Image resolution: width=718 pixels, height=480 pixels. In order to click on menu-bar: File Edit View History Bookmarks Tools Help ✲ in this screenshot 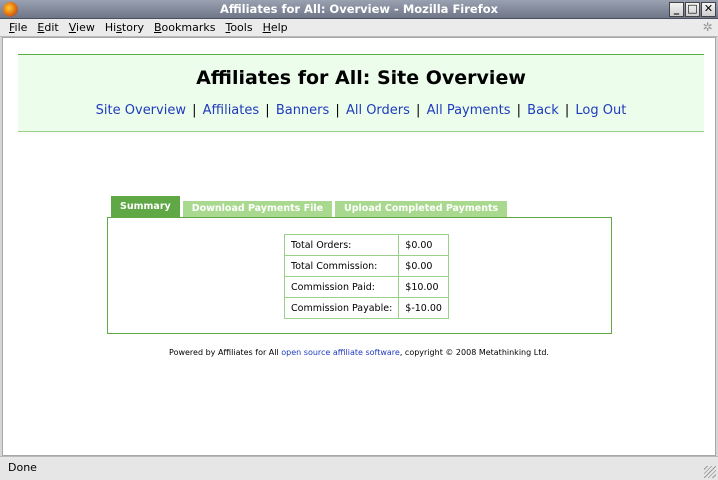, I will do `click(359, 28)`.